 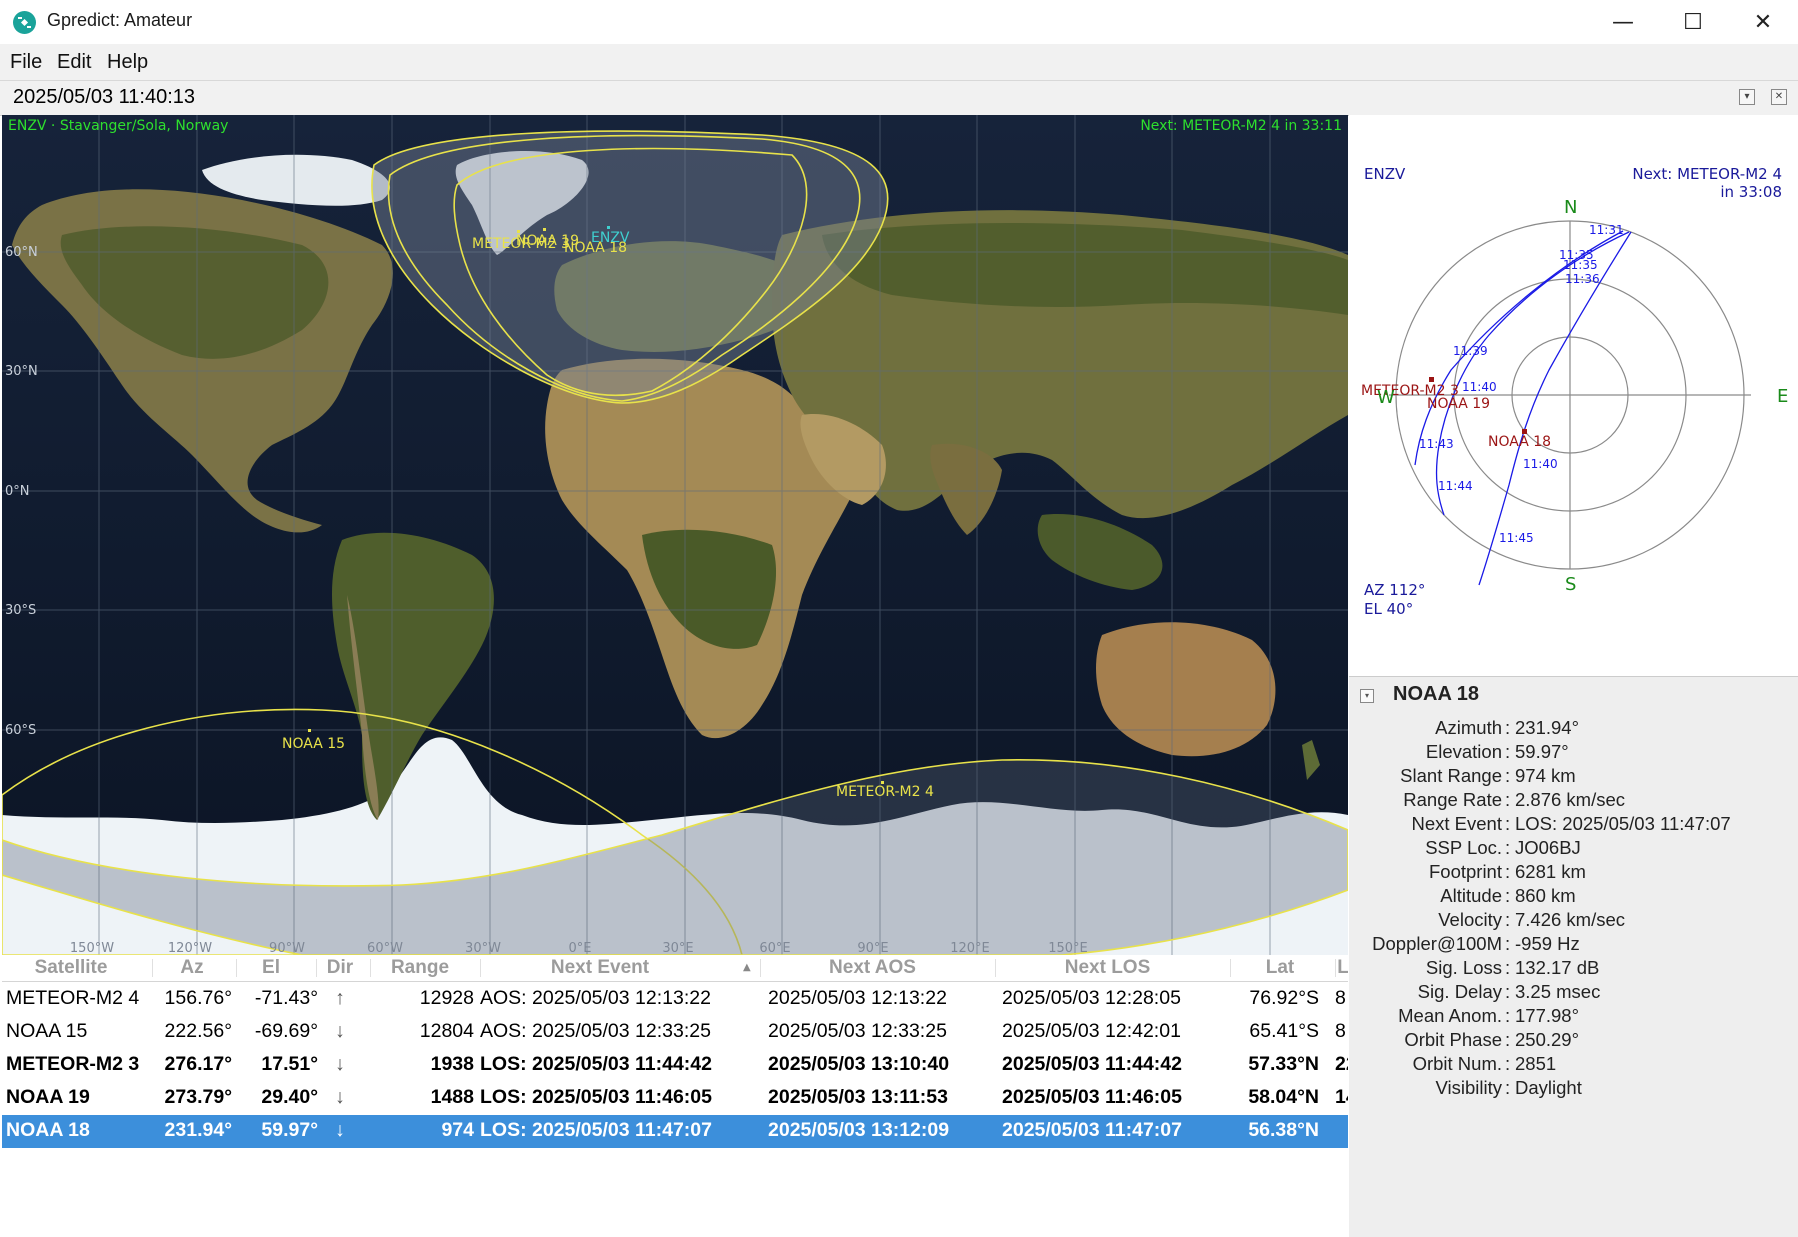 I want to click on lon-label: 0°E, so click(x=580, y=948).